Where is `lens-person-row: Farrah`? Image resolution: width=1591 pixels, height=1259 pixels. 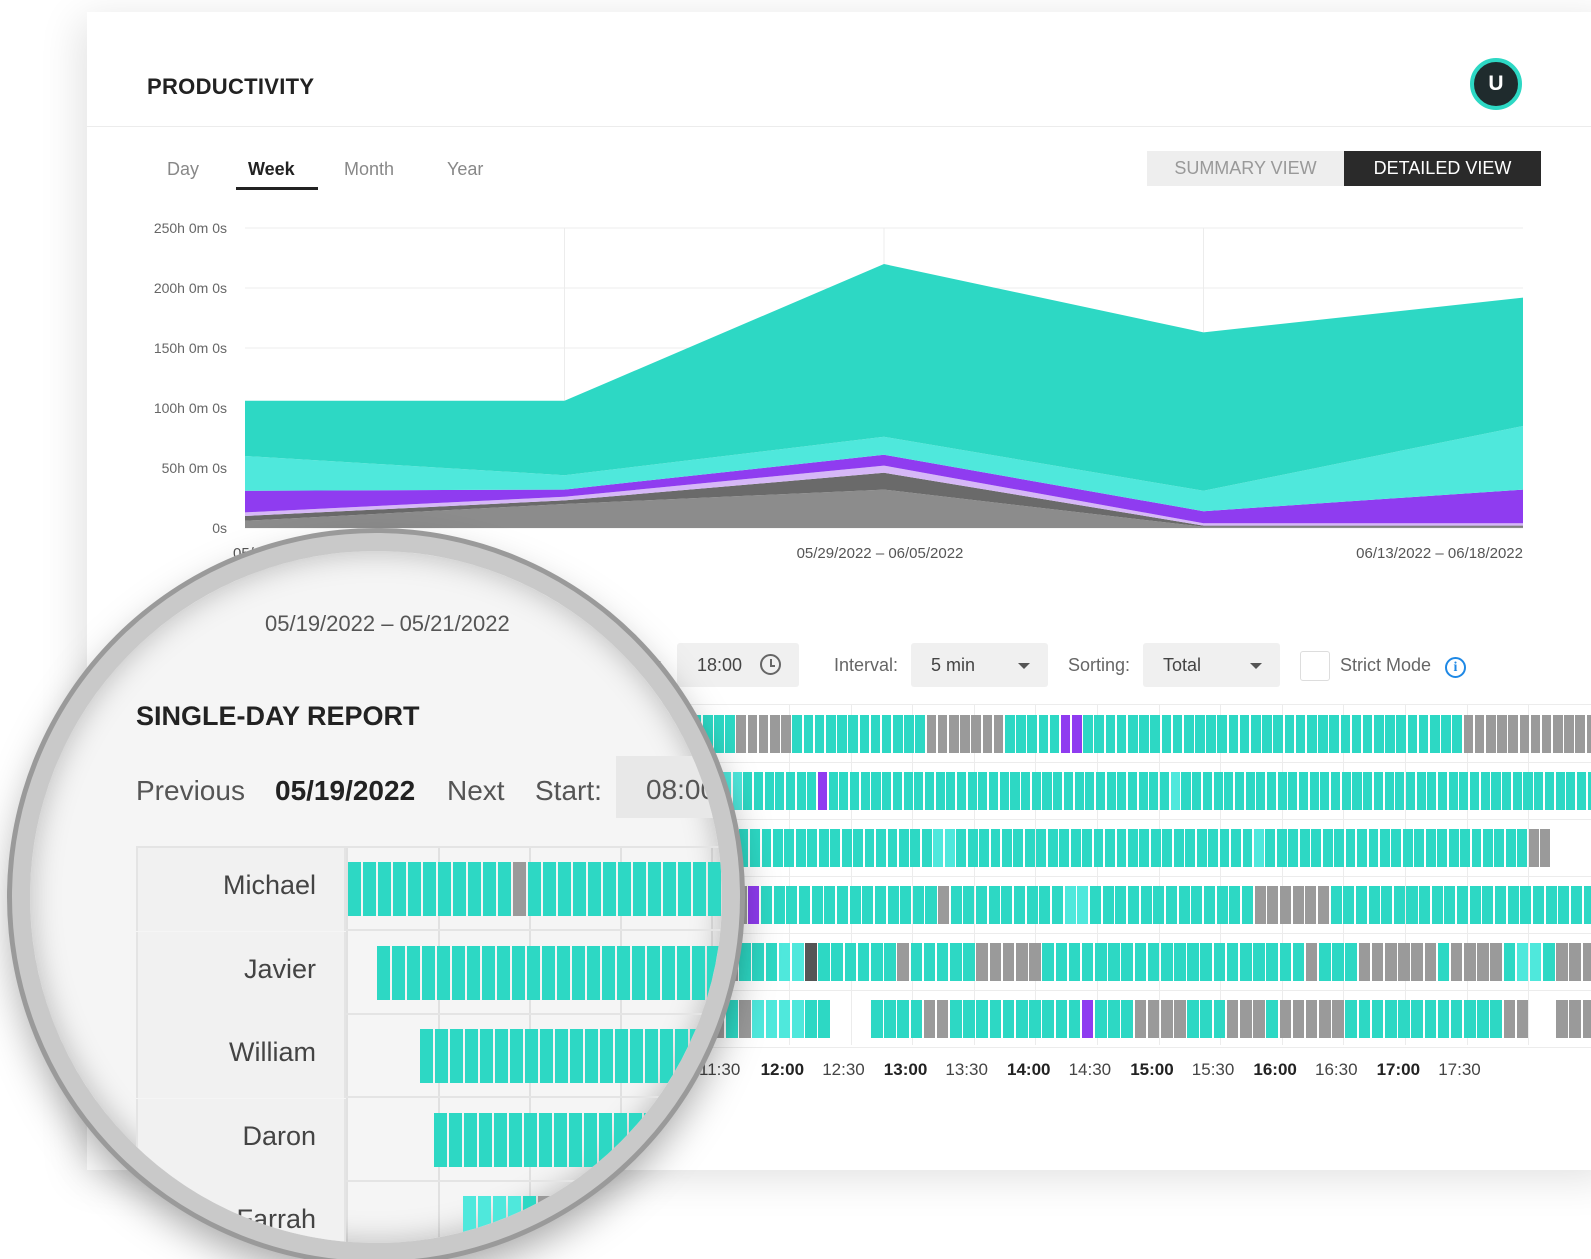
lens-person-row: Farrah is located at coordinates (429, 1212).